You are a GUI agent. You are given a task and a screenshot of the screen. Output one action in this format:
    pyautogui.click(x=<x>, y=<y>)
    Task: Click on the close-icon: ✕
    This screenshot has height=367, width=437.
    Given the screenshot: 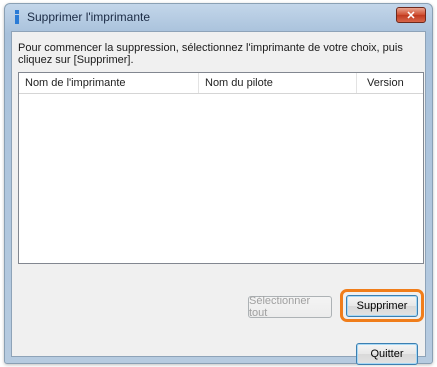 What is the action you would take?
    pyautogui.click(x=411, y=15)
    